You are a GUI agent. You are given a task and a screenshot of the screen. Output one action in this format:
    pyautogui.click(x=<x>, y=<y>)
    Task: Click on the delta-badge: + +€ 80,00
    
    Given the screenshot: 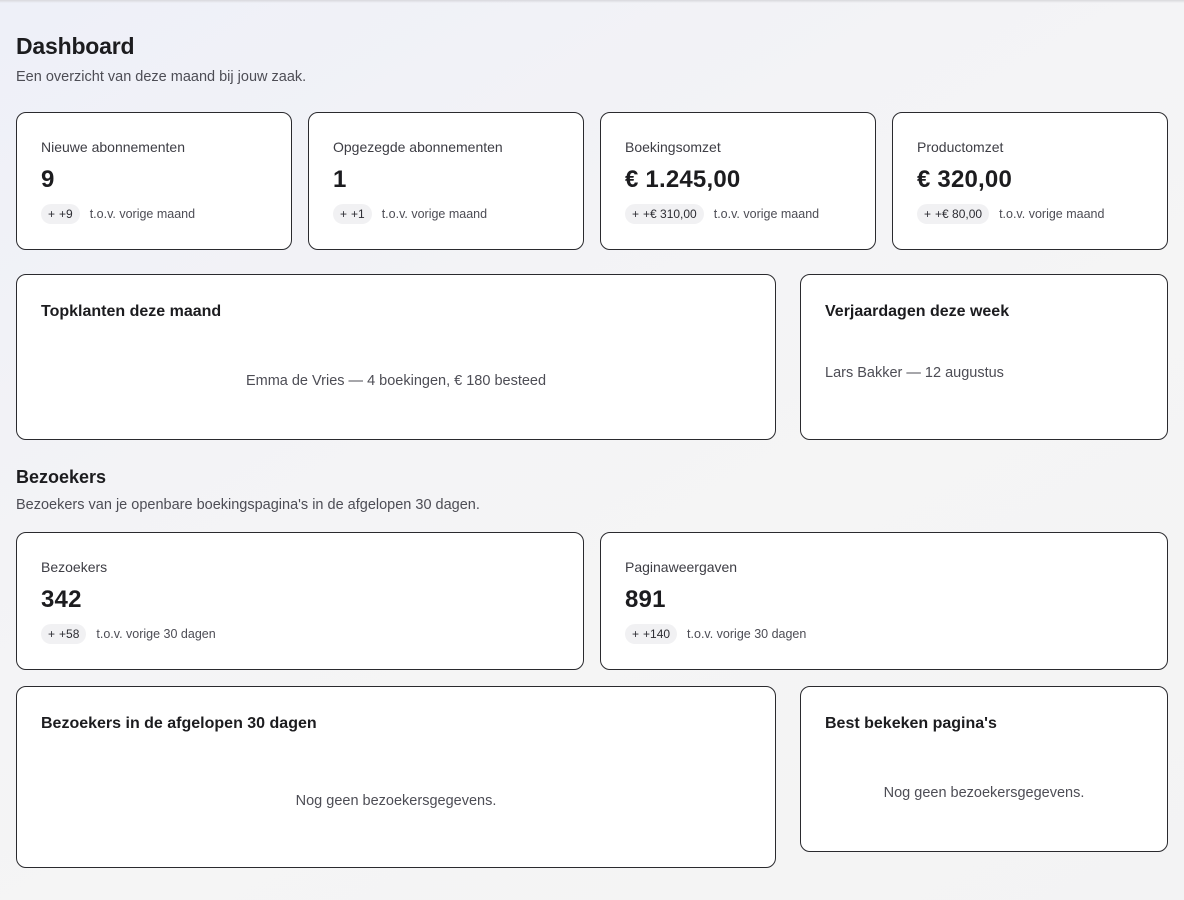 What is the action you would take?
    pyautogui.click(x=953, y=214)
    